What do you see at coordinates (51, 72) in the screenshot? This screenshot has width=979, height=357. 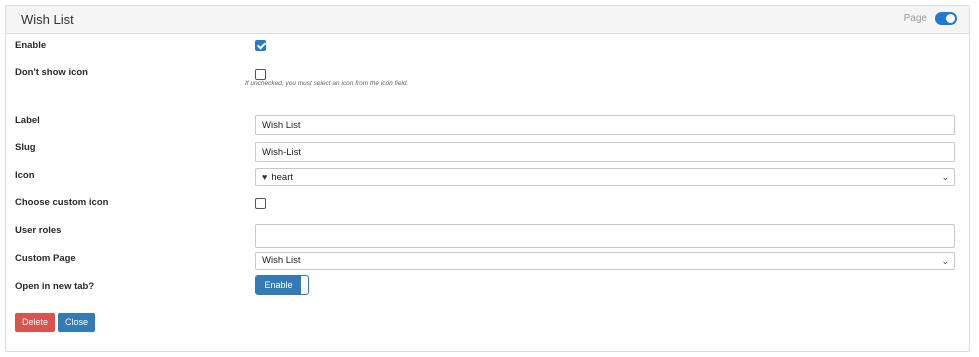 I see `dont-show-icon-label: Don't show icon` at bounding box center [51, 72].